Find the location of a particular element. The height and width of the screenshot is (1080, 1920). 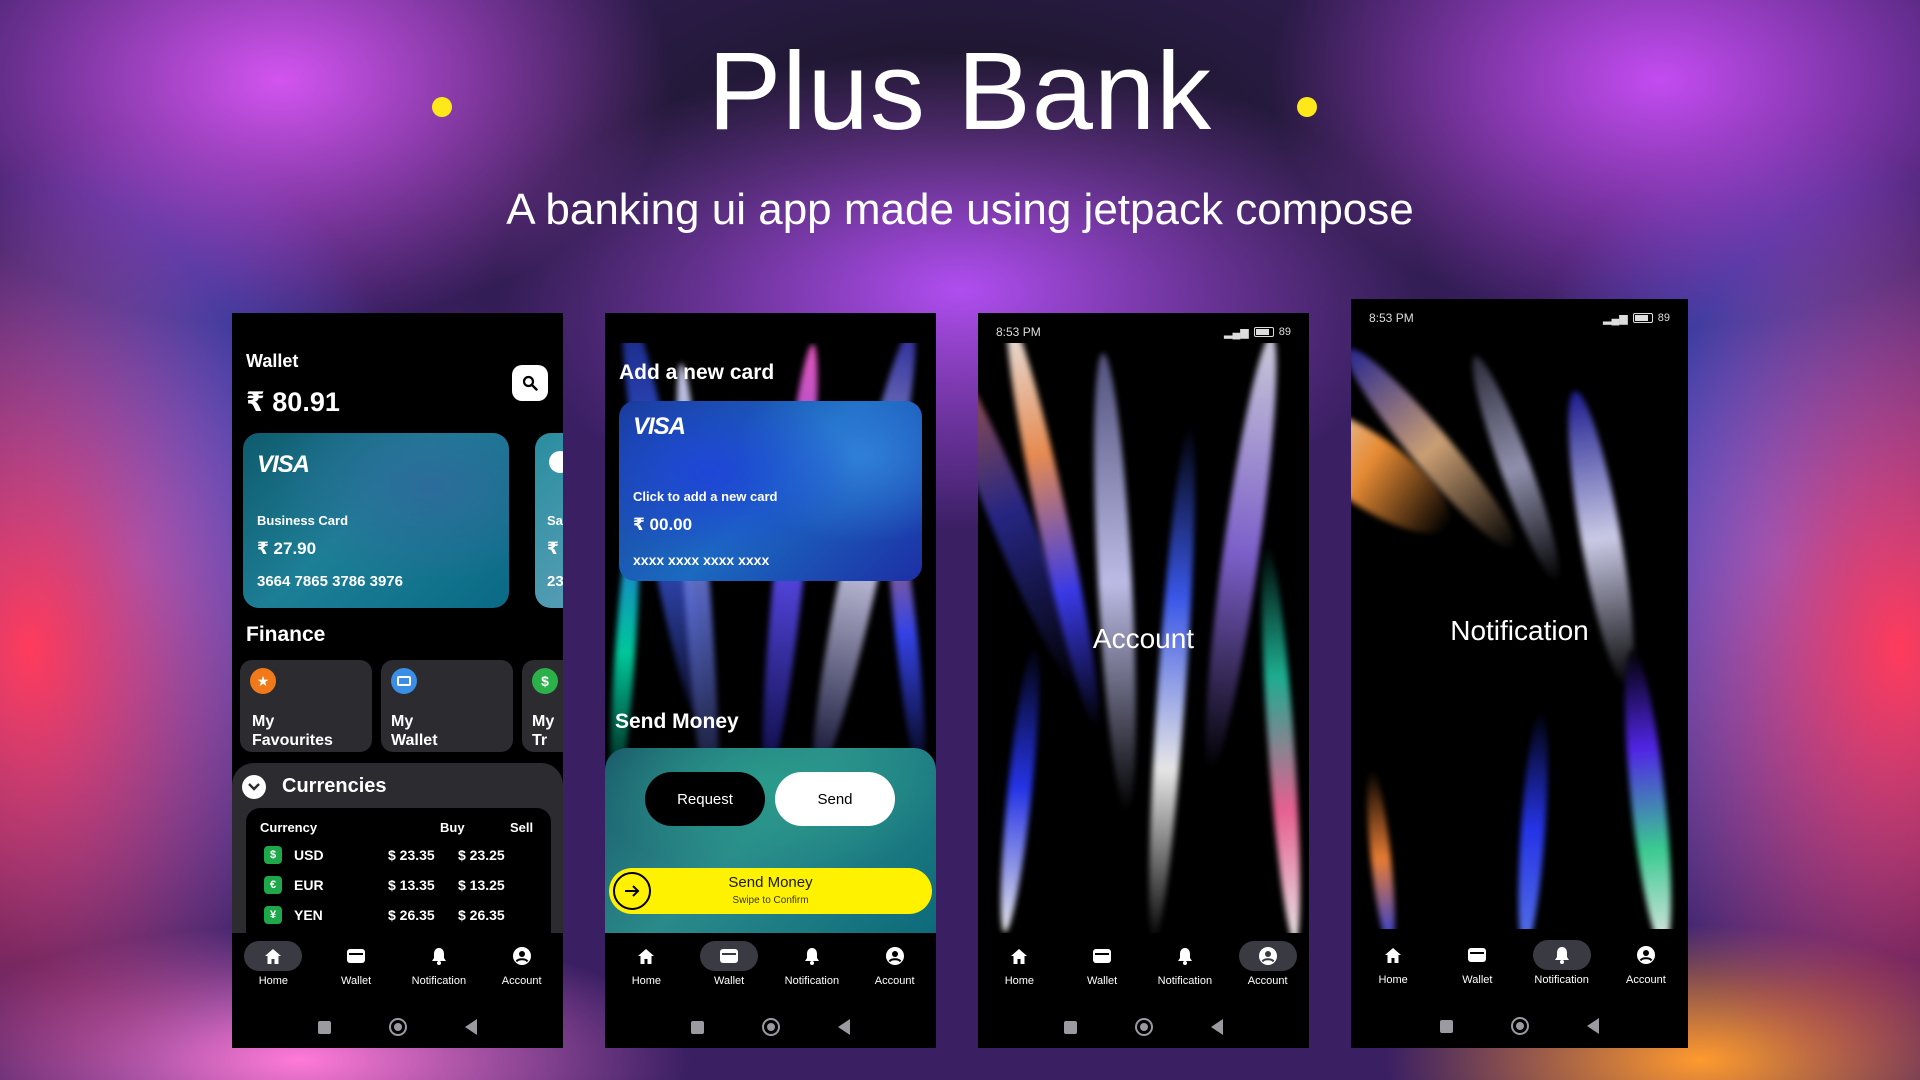

euro-icon: € is located at coordinates (273, 885).